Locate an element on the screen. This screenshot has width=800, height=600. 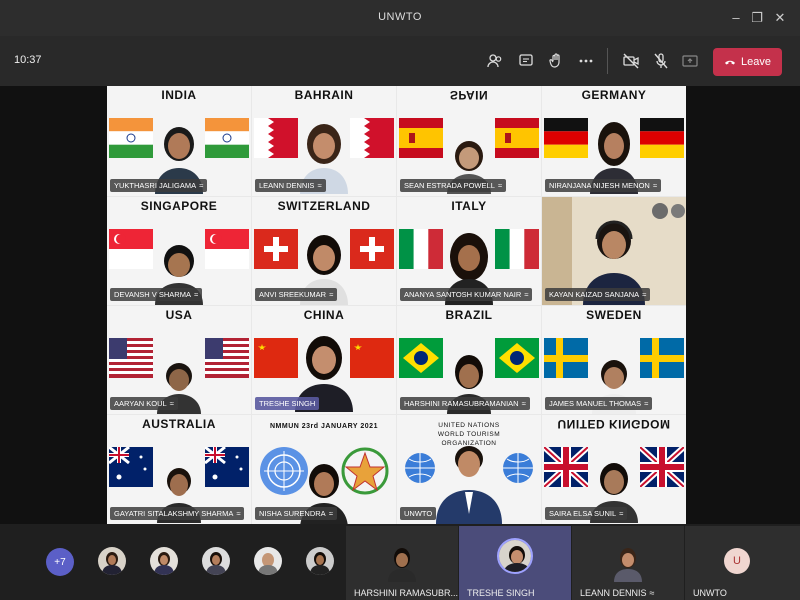
participant-name-tag: YUKTHASRI JALIGAMA ≈ is located at coordinates (159, 185).